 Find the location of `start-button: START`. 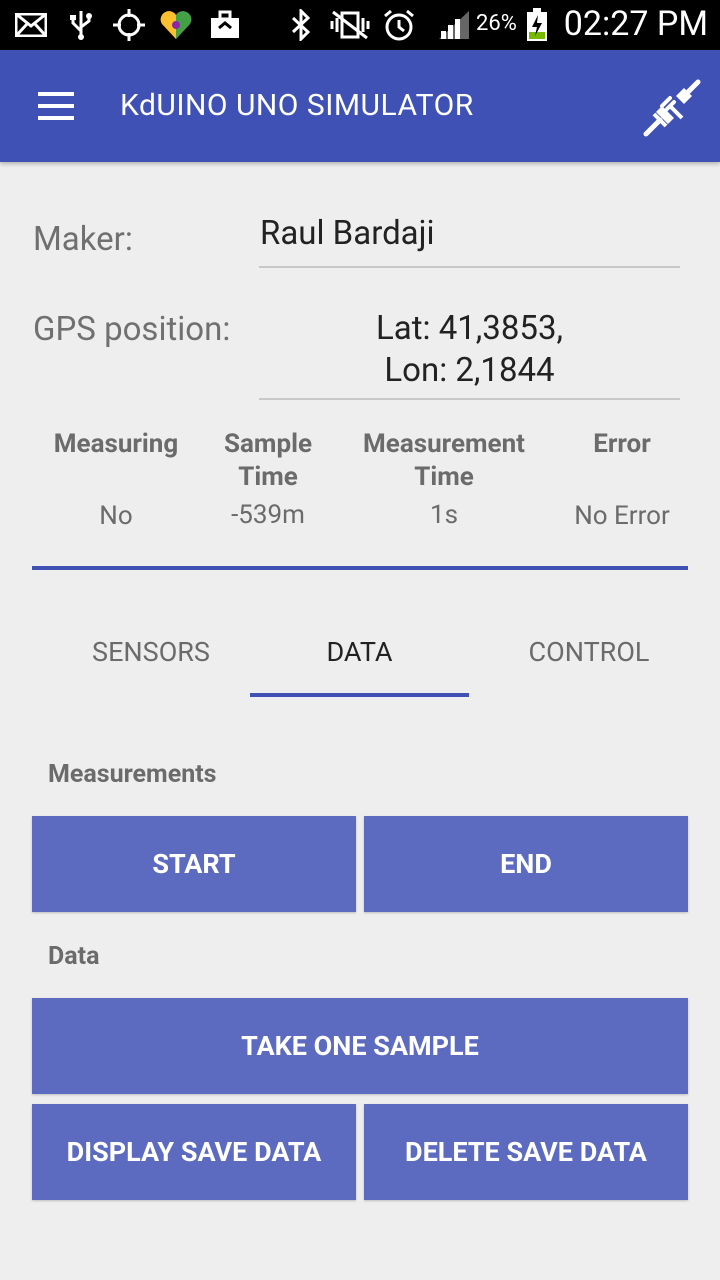

start-button: START is located at coordinates (194, 864).